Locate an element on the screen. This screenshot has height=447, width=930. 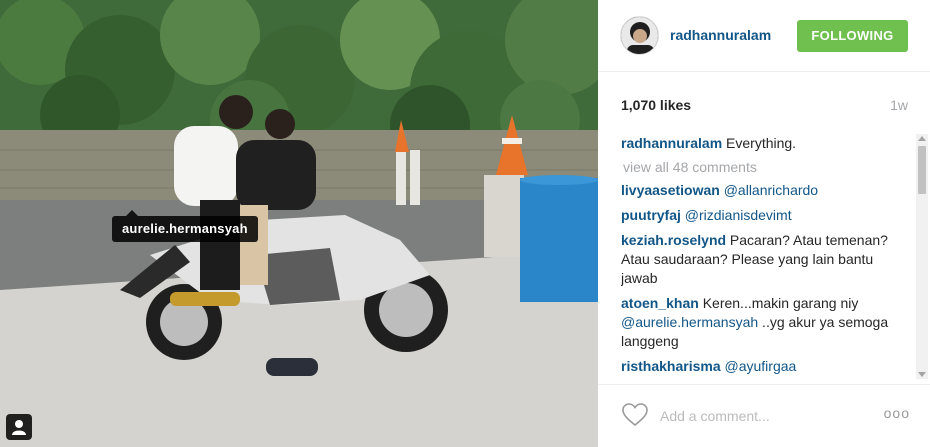
post-footer: ooo is located at coordinates (764, 415).